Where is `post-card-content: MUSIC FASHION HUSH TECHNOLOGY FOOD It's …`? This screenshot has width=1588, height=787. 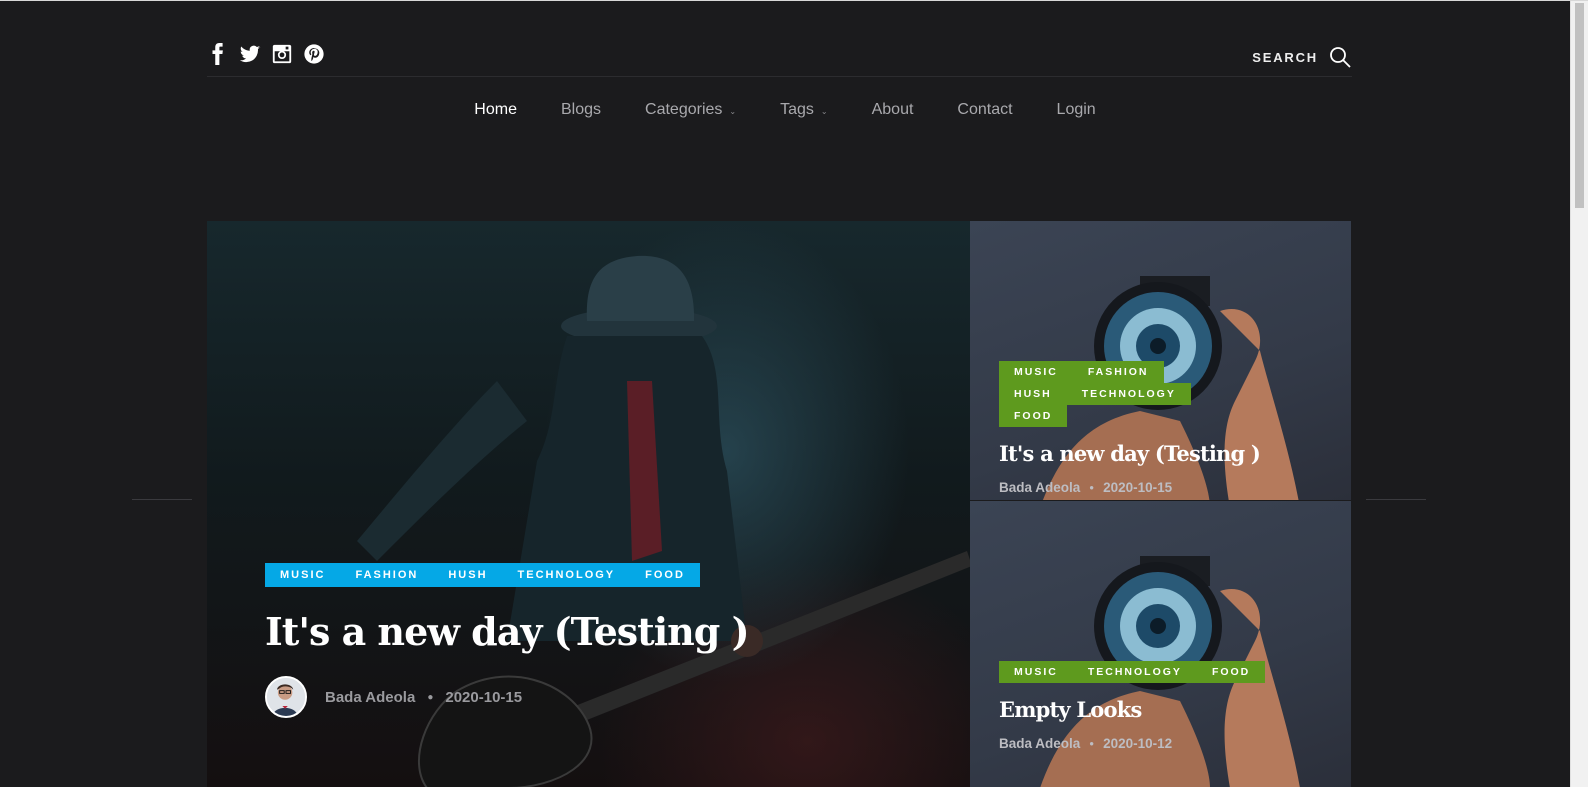
post-card-content: MUSIC FASHION HUSH TECHNOLOGY FOOD It's … is located at coordinates (1130, 428).